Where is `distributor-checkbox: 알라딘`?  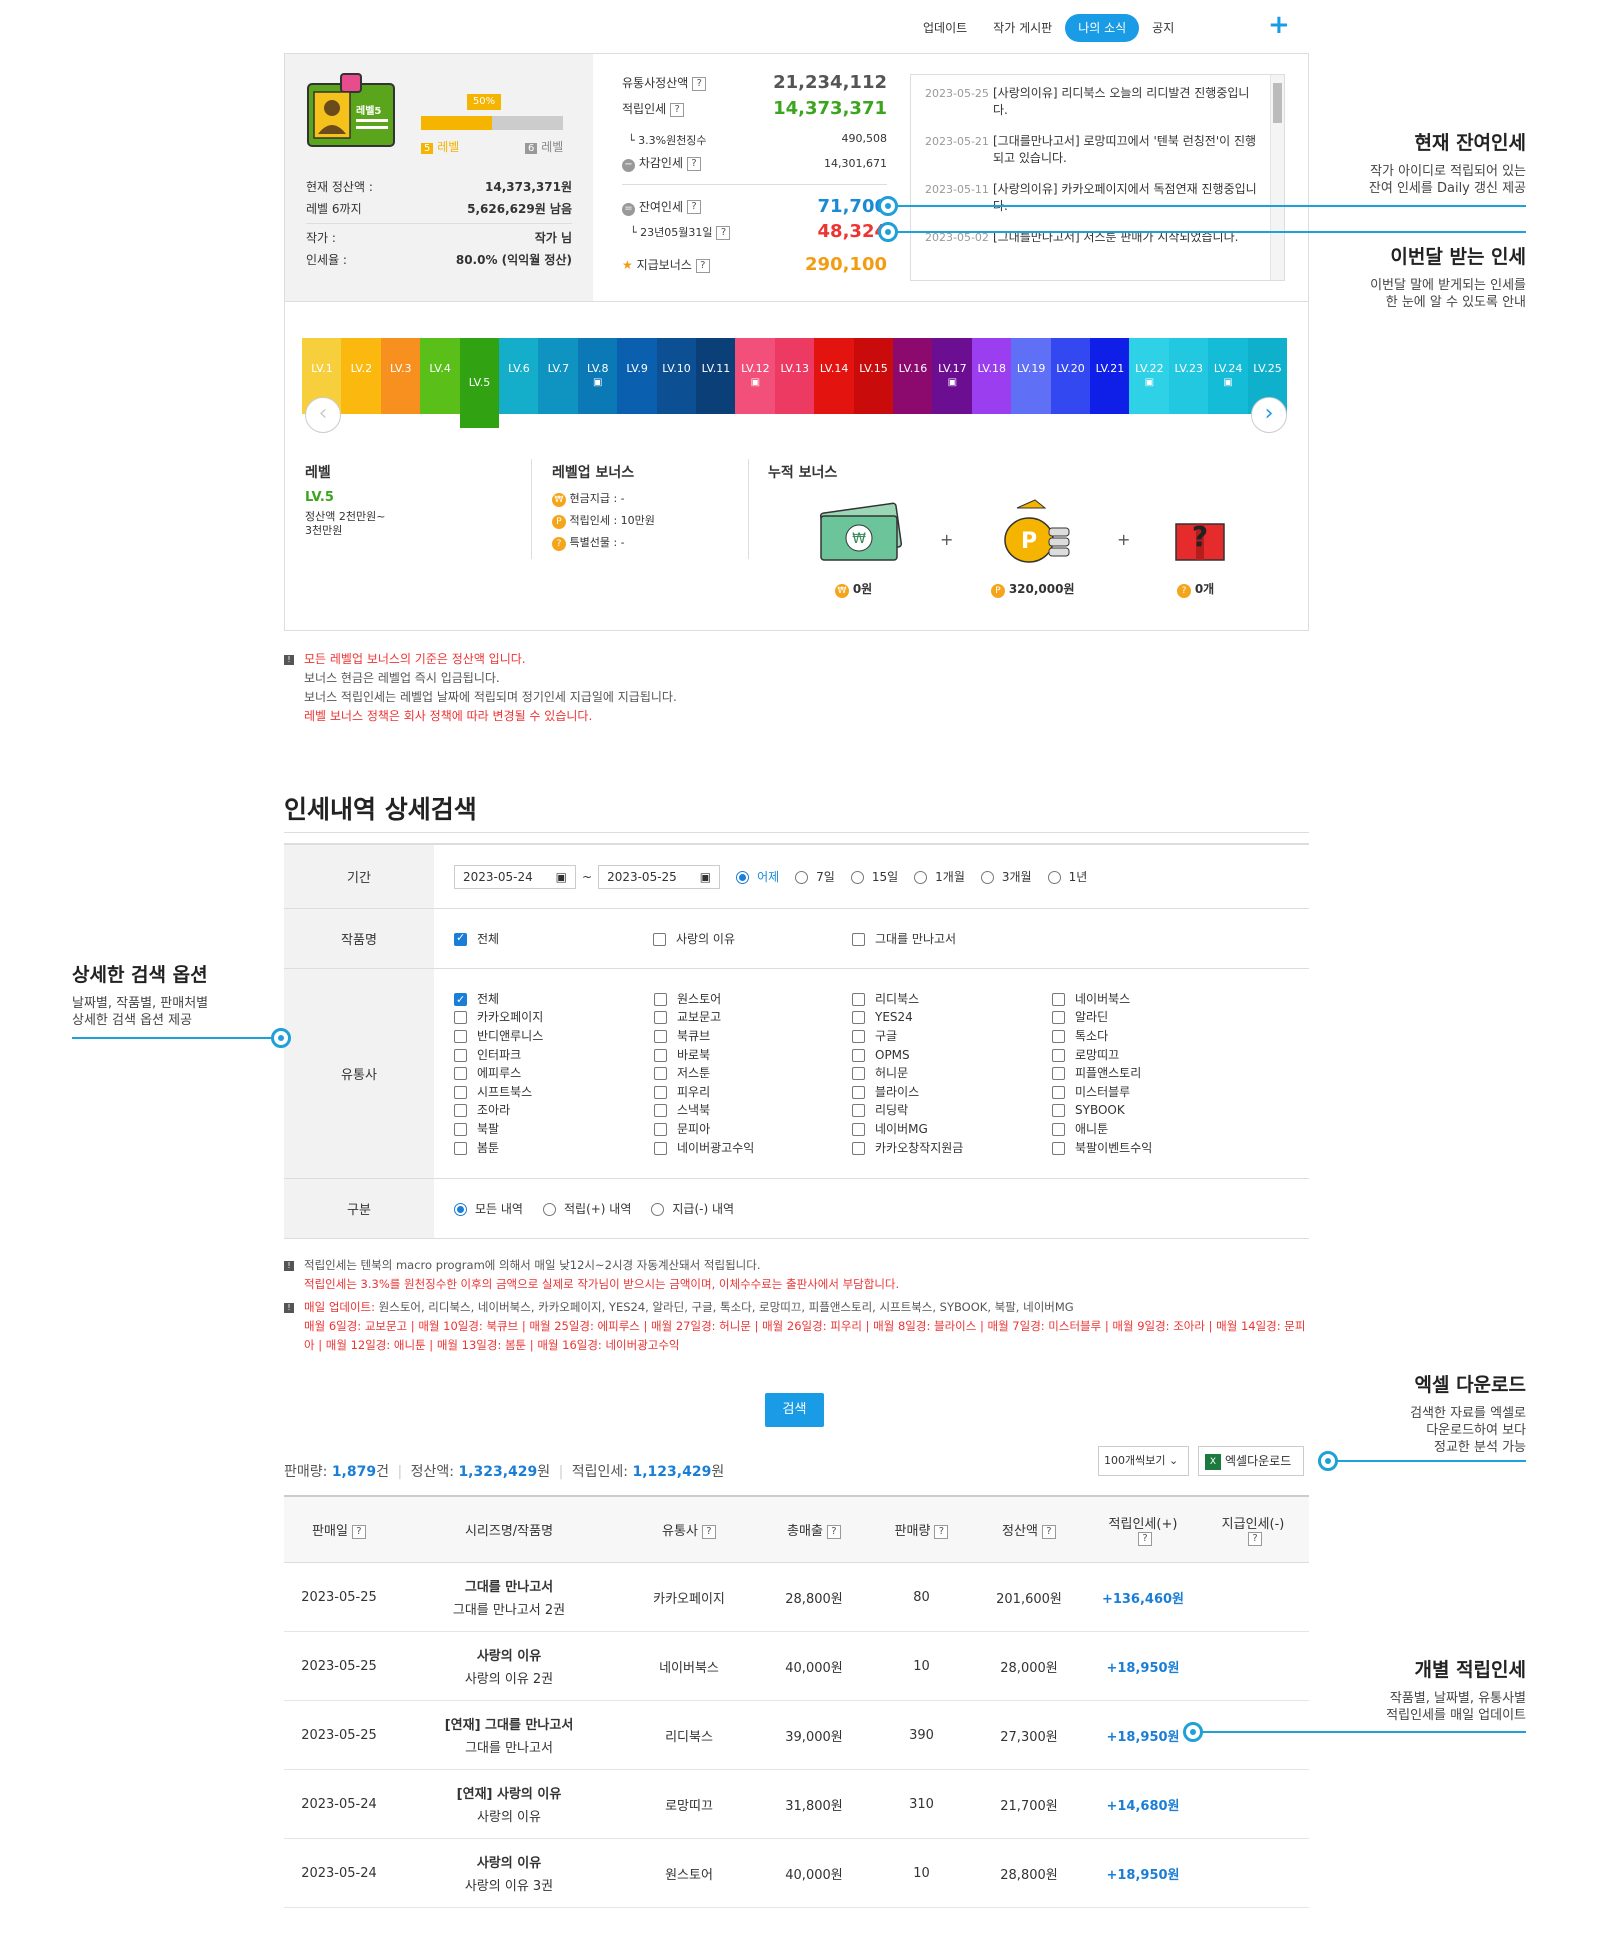 distributor-checkbox: 알라딘 is located at coordinates (1152, 1017).